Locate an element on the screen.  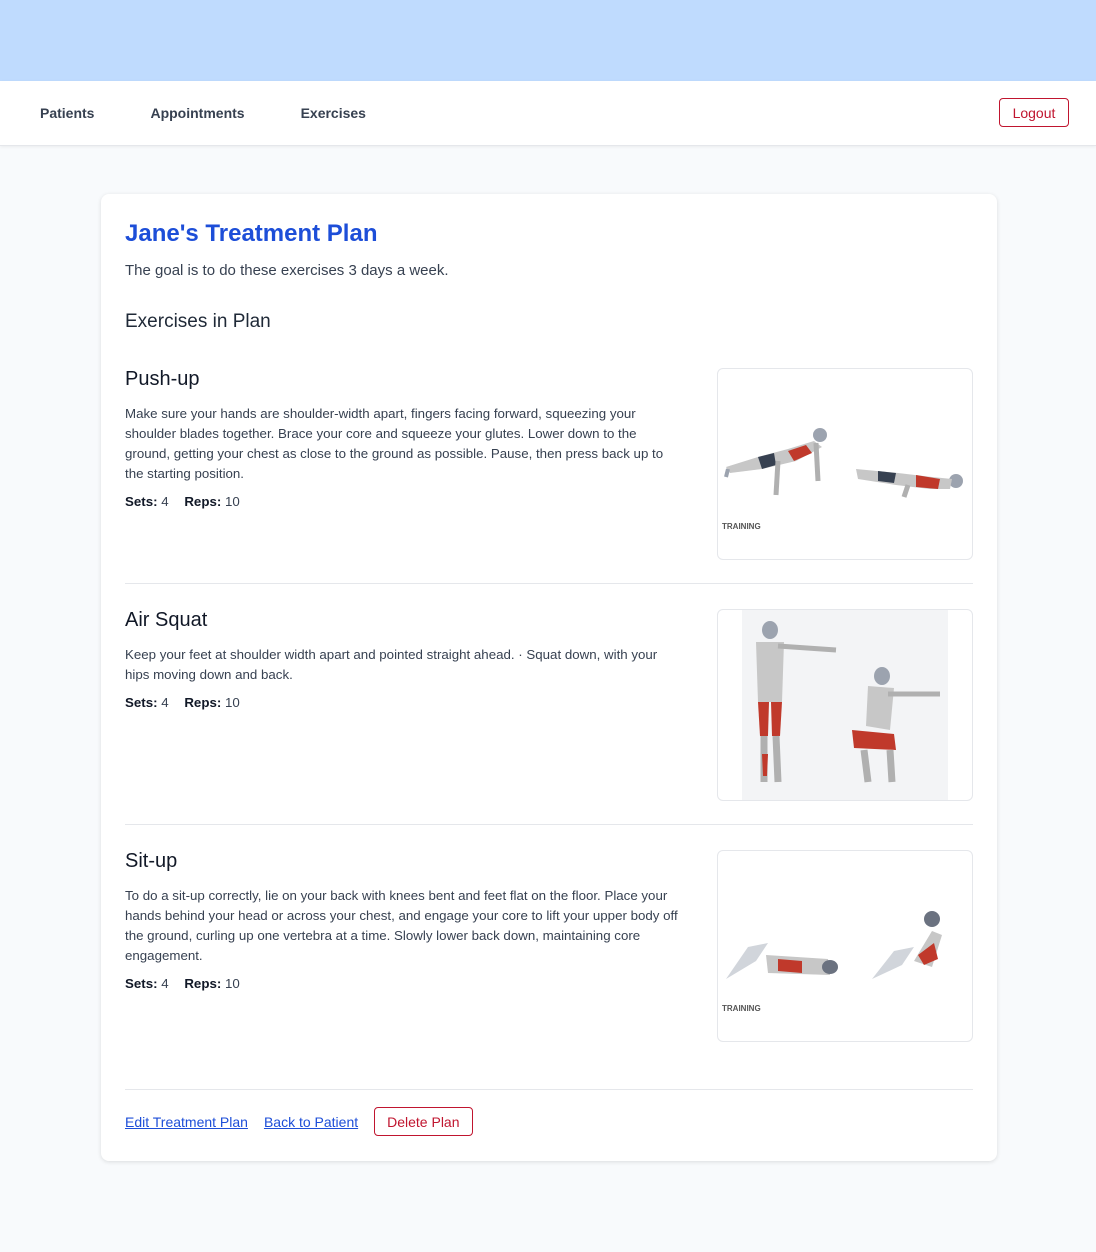
delete-plan-button: Delete Plan is located at coordinates (423, 1121).